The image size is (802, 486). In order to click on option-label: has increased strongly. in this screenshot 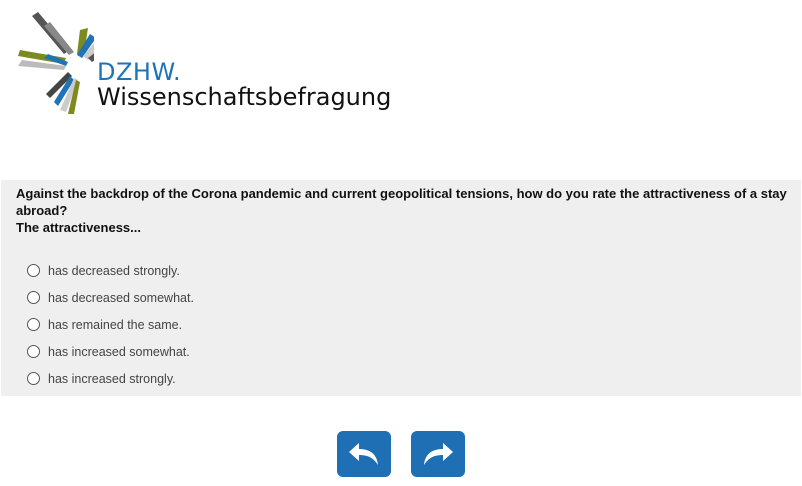, I will do `click(112, 379)`.